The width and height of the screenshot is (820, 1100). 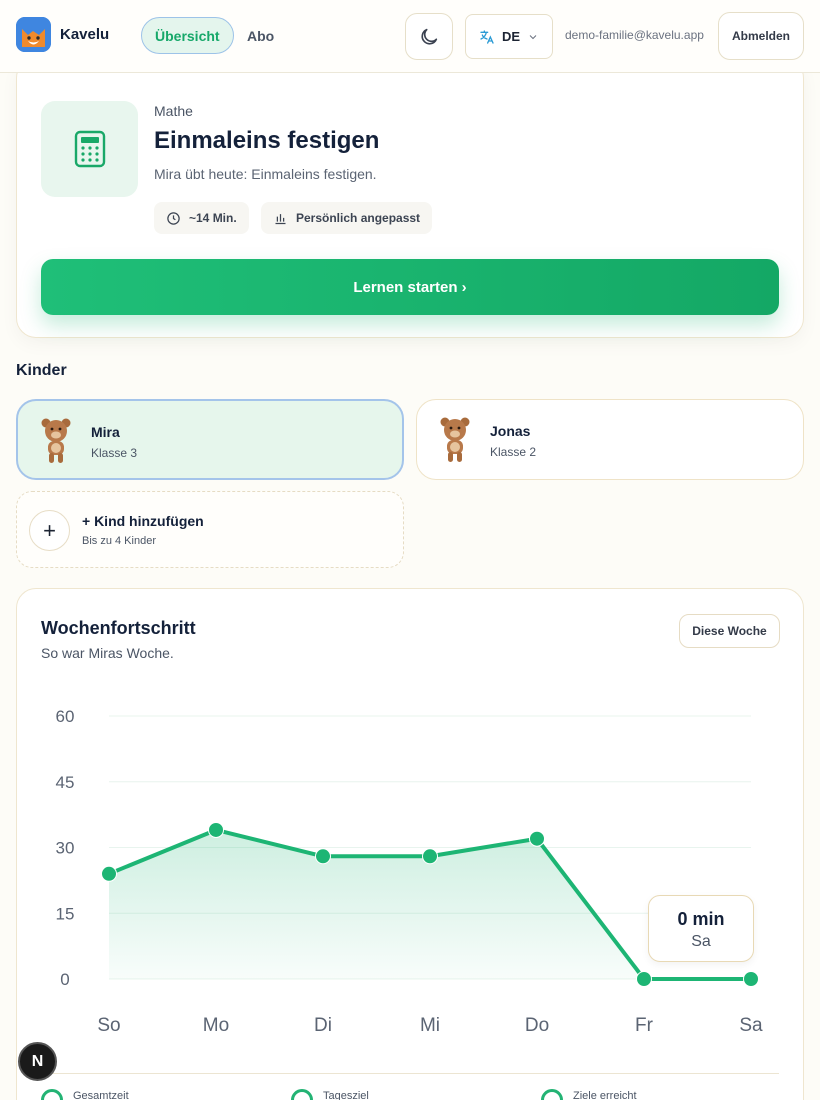 What do you see at coordinates (751, 1025) in the screenshot?
I see `x-tick-label: Sa` at bounding box center [751, 1025].